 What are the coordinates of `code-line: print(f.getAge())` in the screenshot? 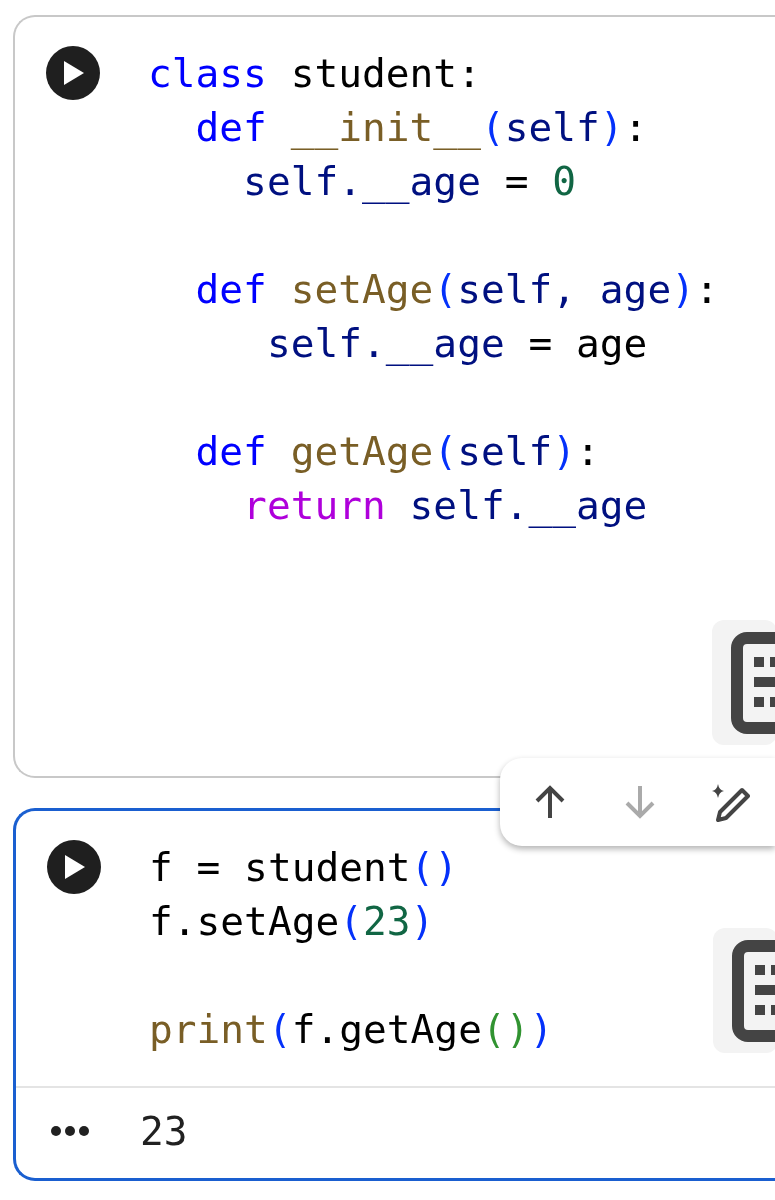 It's located at (351, 1029).